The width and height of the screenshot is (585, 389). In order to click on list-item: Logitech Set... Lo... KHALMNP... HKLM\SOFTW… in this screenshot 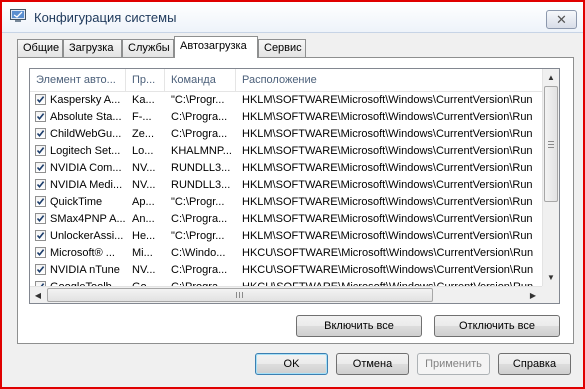, I will do `click(286, 151)`.